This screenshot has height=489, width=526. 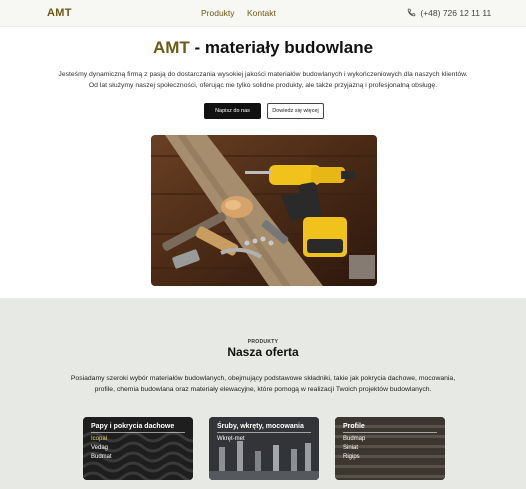 I want to click on card-item-siniat: Siniat, so click(x=350, y=448).